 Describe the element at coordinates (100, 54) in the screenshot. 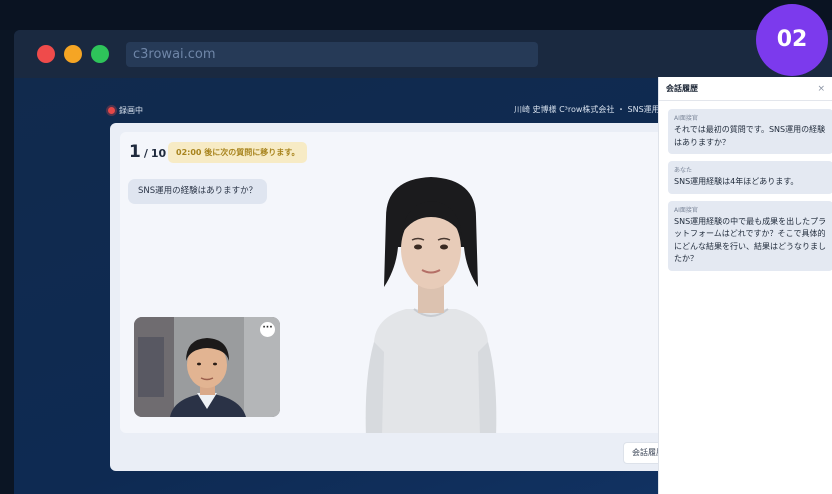

I see `maximize-window-dot` at that location.